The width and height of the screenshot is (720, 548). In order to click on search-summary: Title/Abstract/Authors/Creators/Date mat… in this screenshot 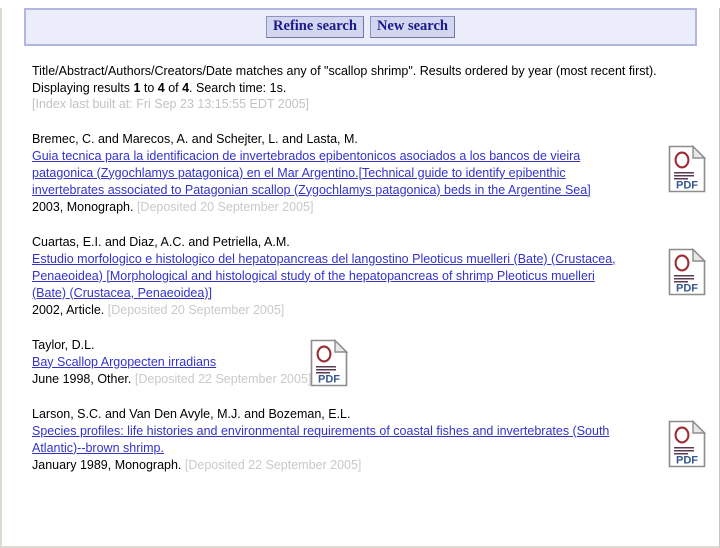, I will do `click(375, 88)`.